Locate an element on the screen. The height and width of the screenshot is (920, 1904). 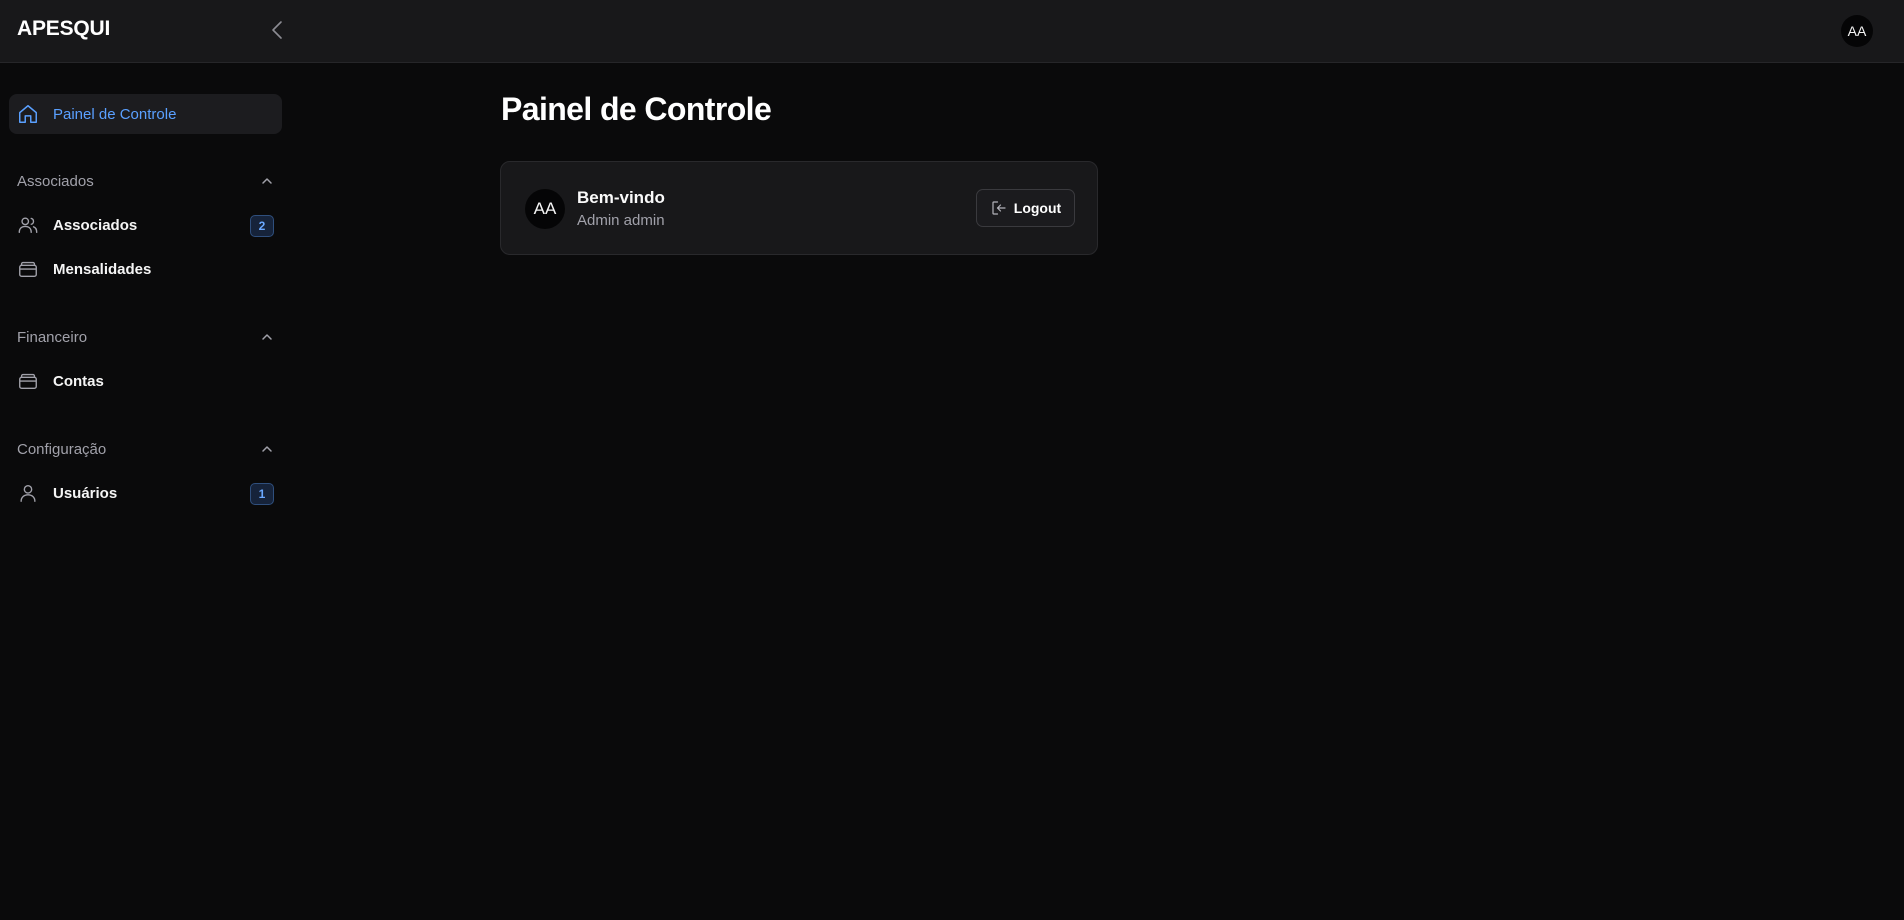
page-title: Painel de Controle is located at coordinates (636, 109).